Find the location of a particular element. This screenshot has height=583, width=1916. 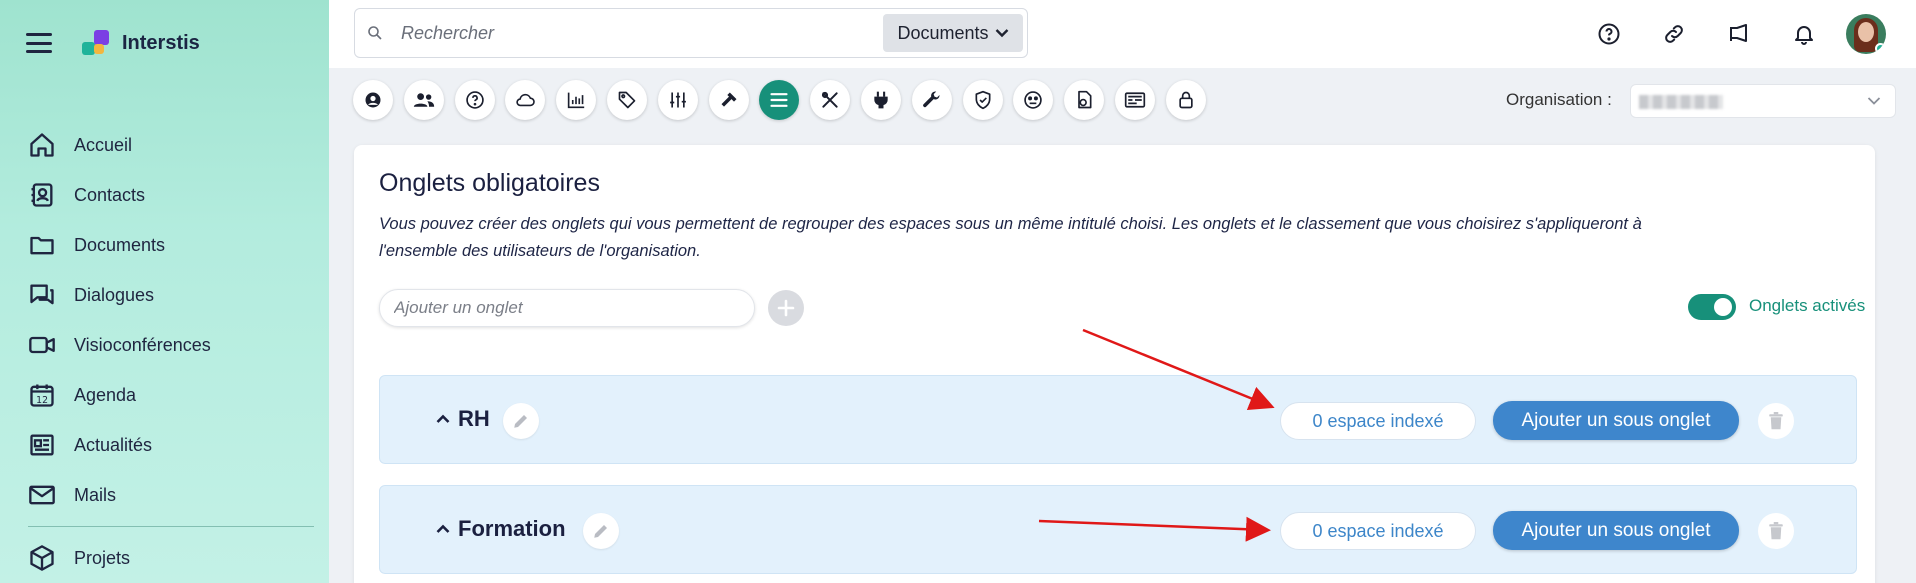

sidebar-item-projets: Projets is located at coordinates (171, 558).